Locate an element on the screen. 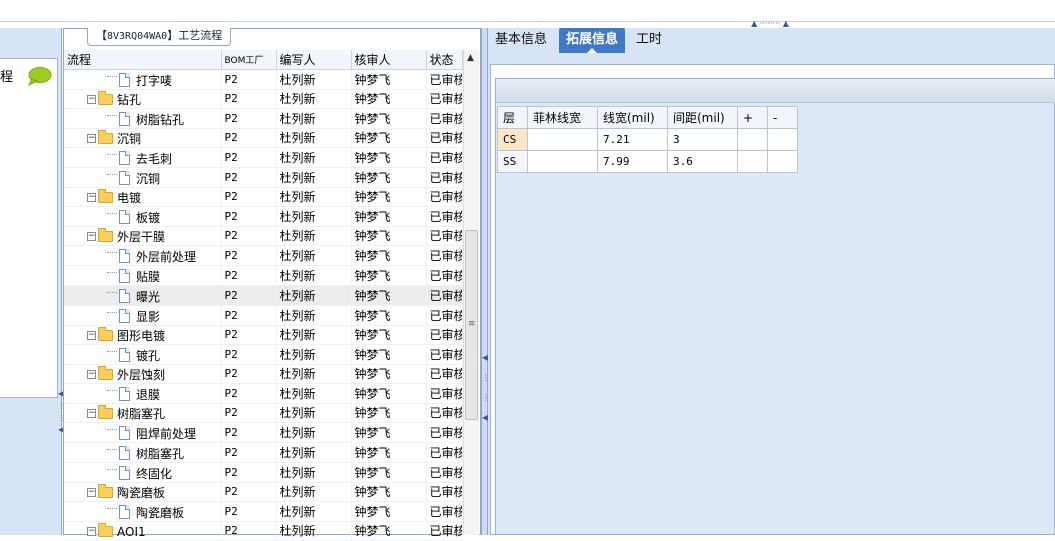 The image size is (1055, 541). line-width-cell: 7.99 is located at coordinates (632, 161).